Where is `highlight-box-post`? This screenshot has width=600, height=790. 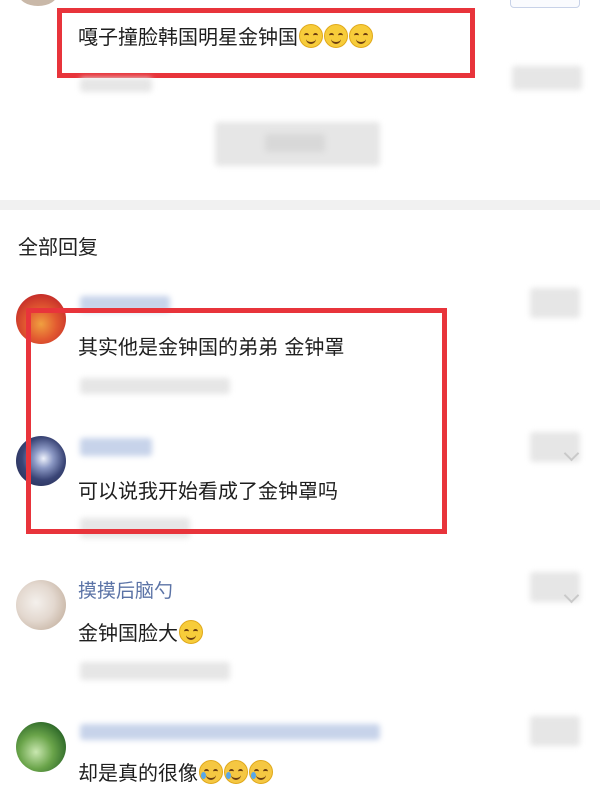 highlight-box-post is located at coordinates (266, 43).